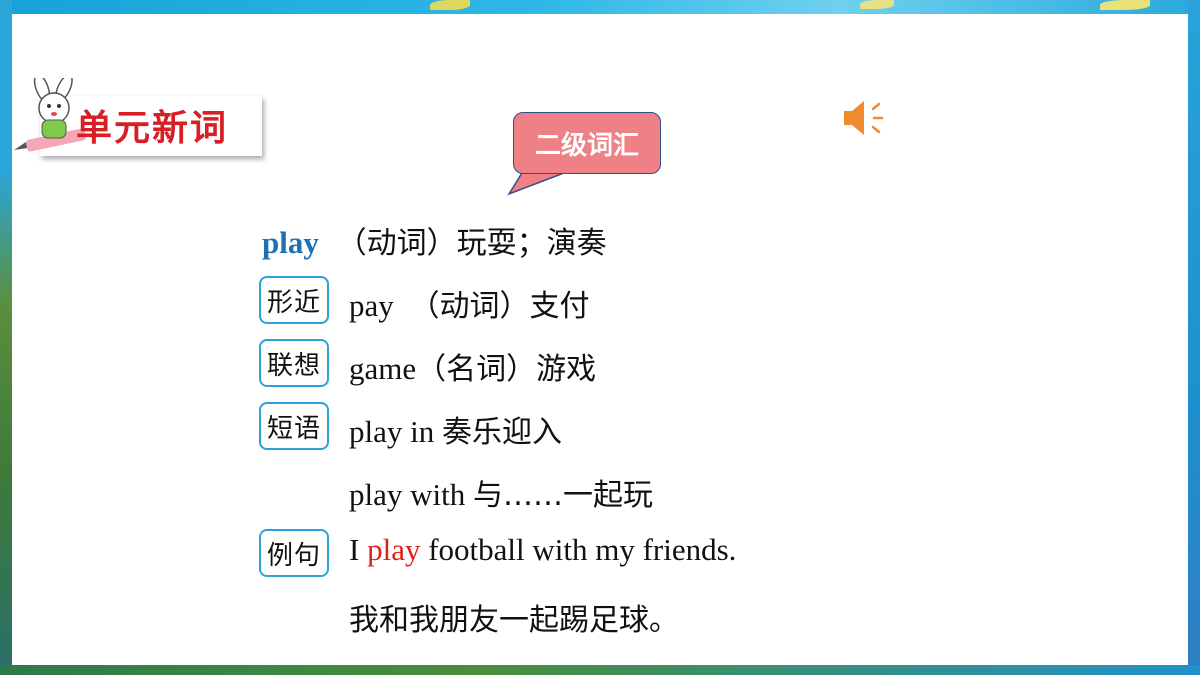 Image resolution: width=1200 pixels, height=675 pixels. I want to click on association-row: game（名词）游戏, so click(472, 366).